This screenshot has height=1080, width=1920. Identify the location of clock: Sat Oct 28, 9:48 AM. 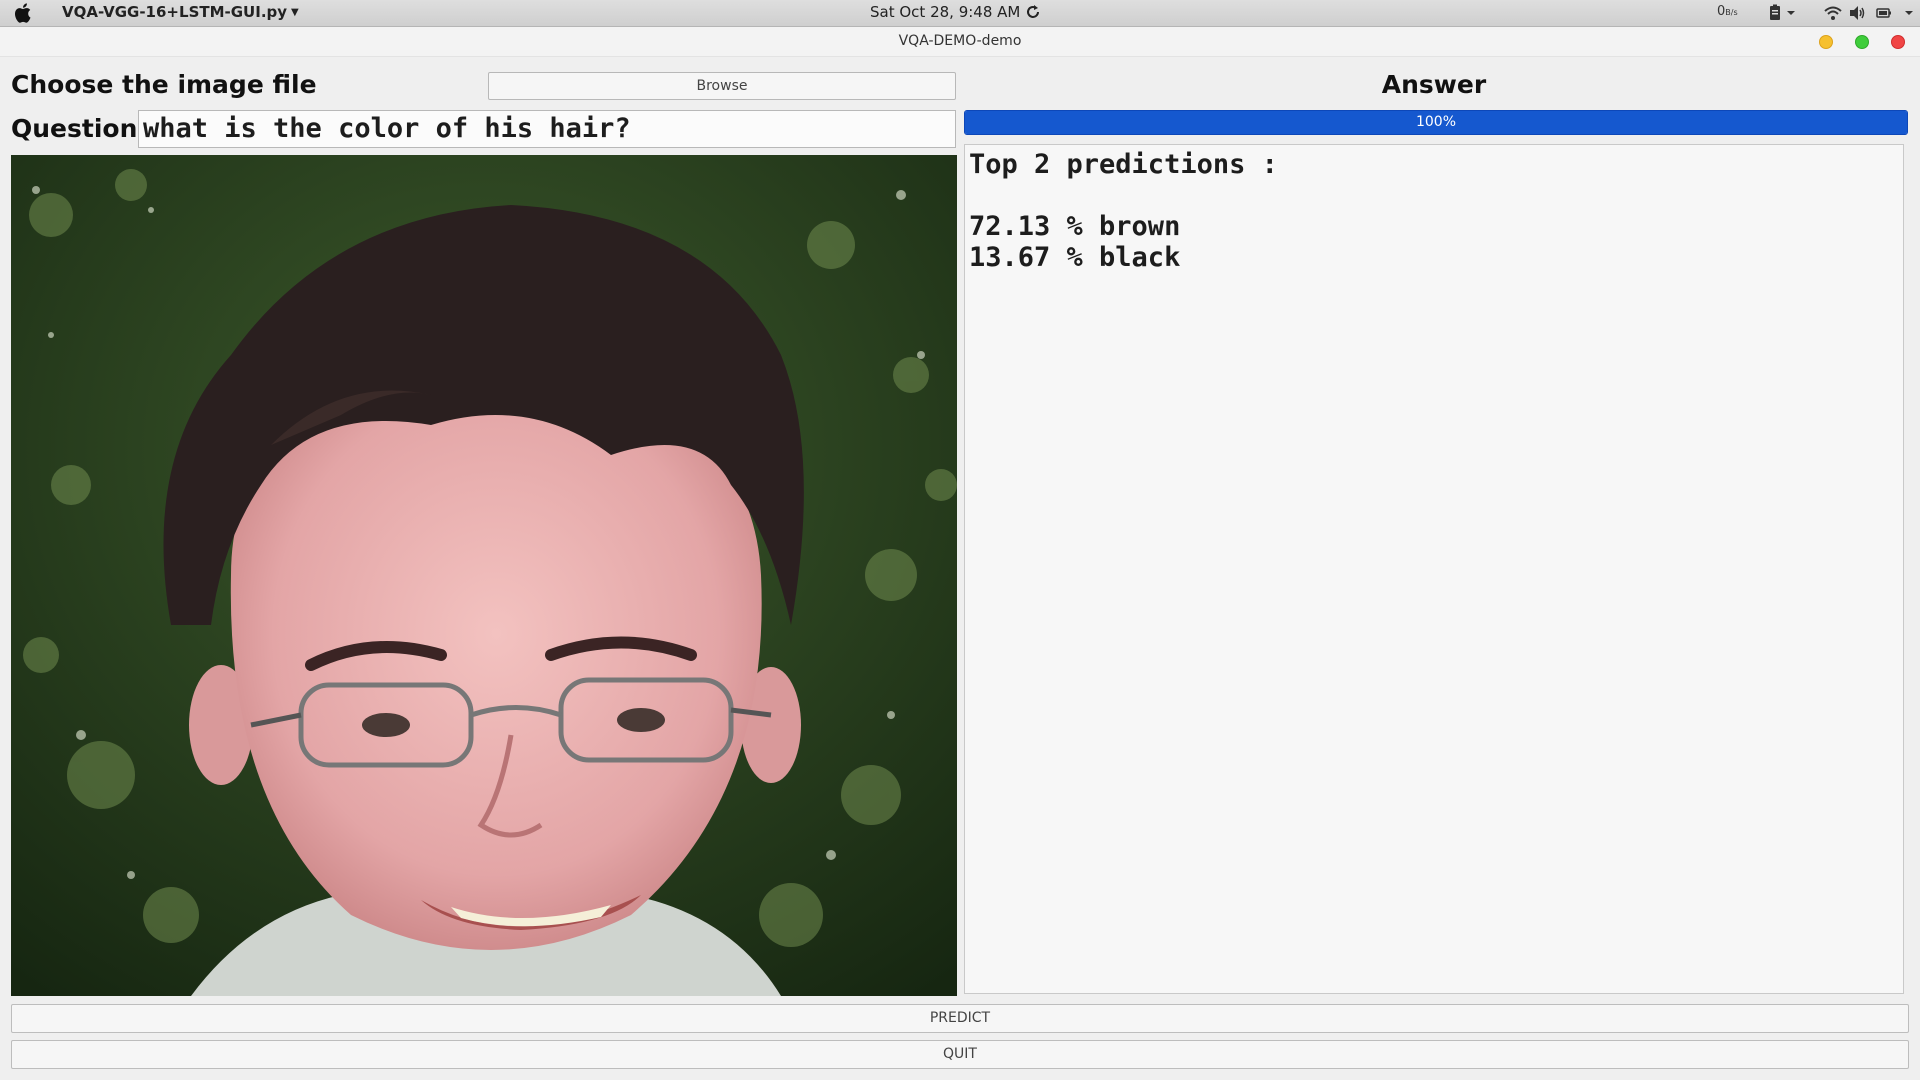
(945, 12).